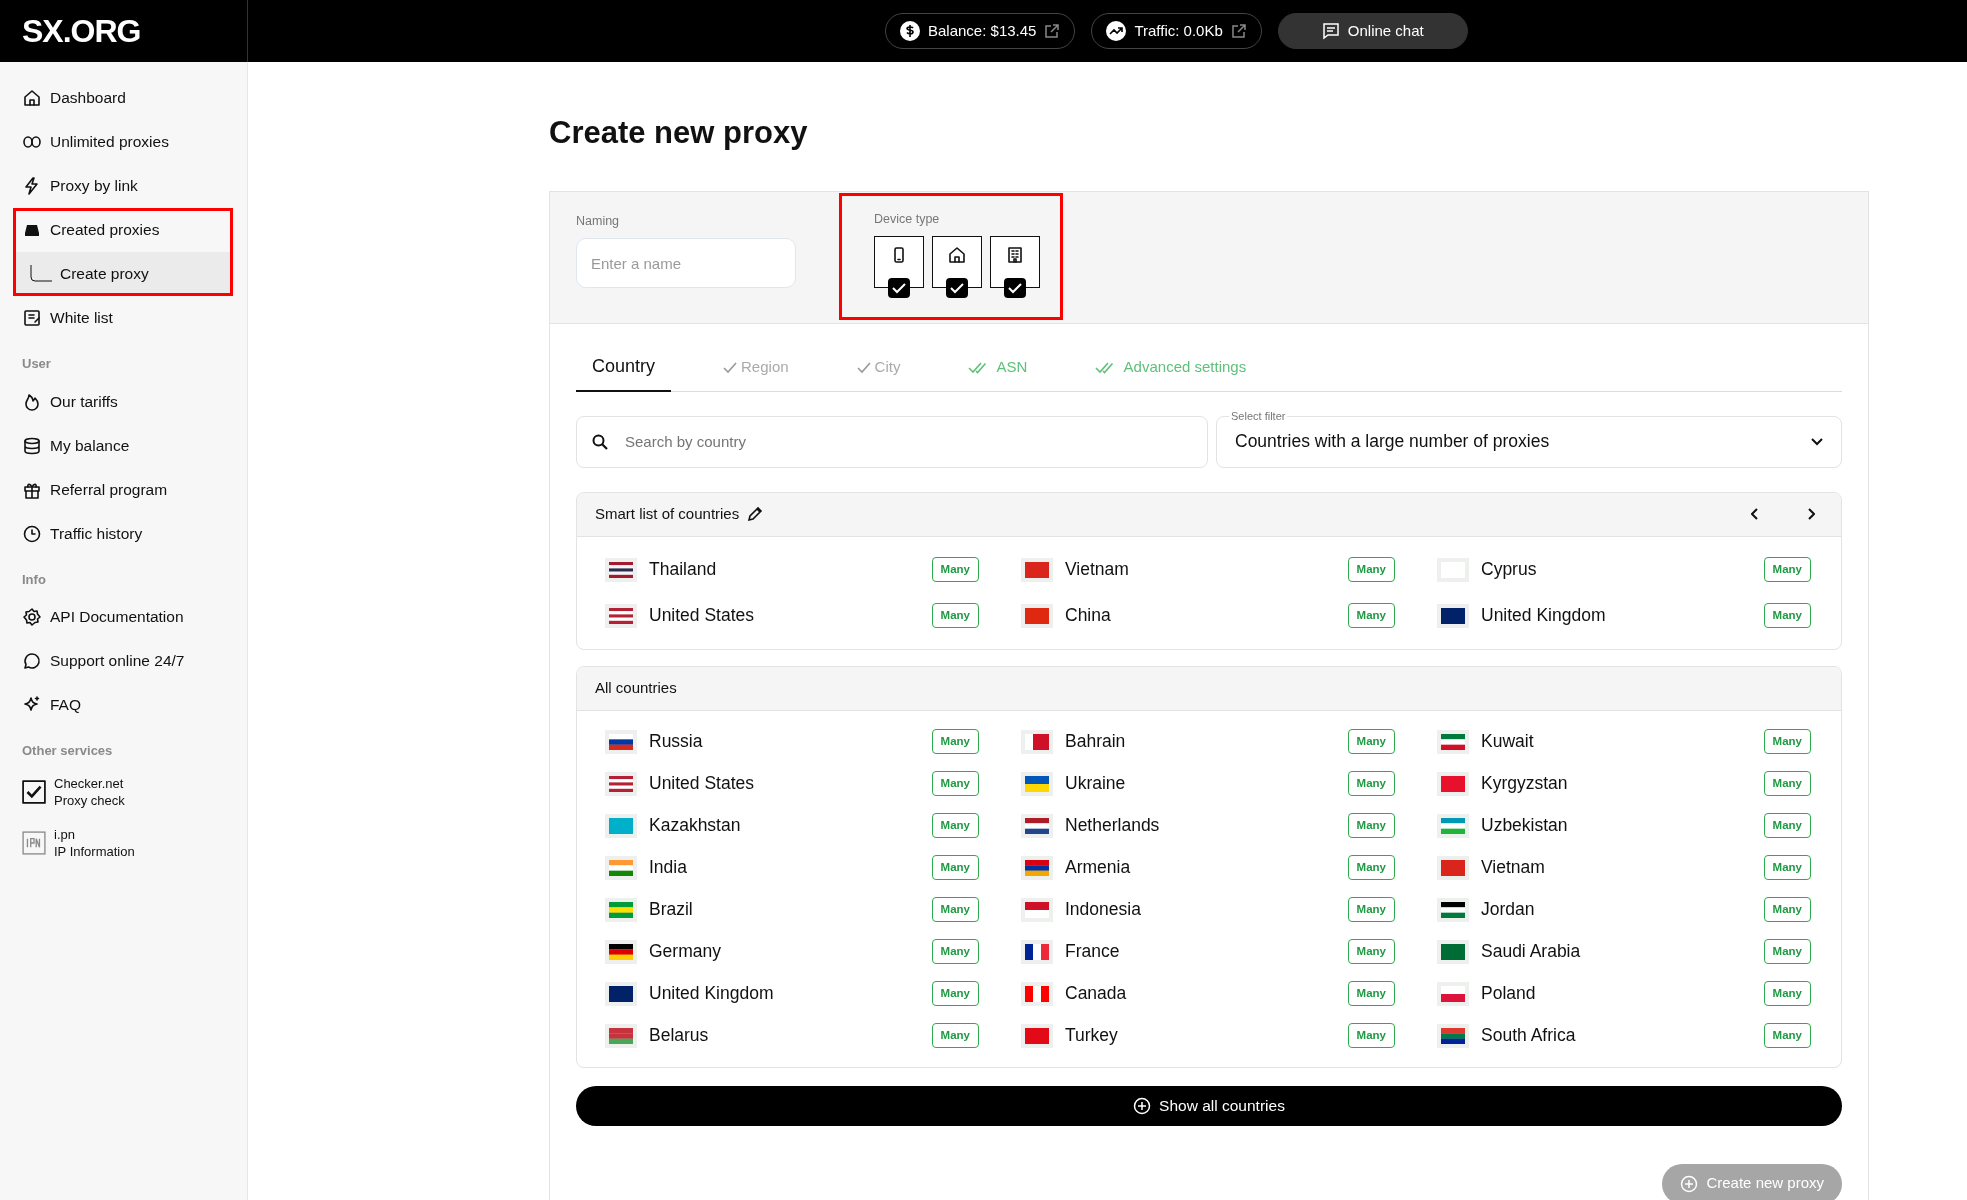  Describe the element at coordinates (598, 221) in the screenshot. I see `field-label: Naming` at that location.